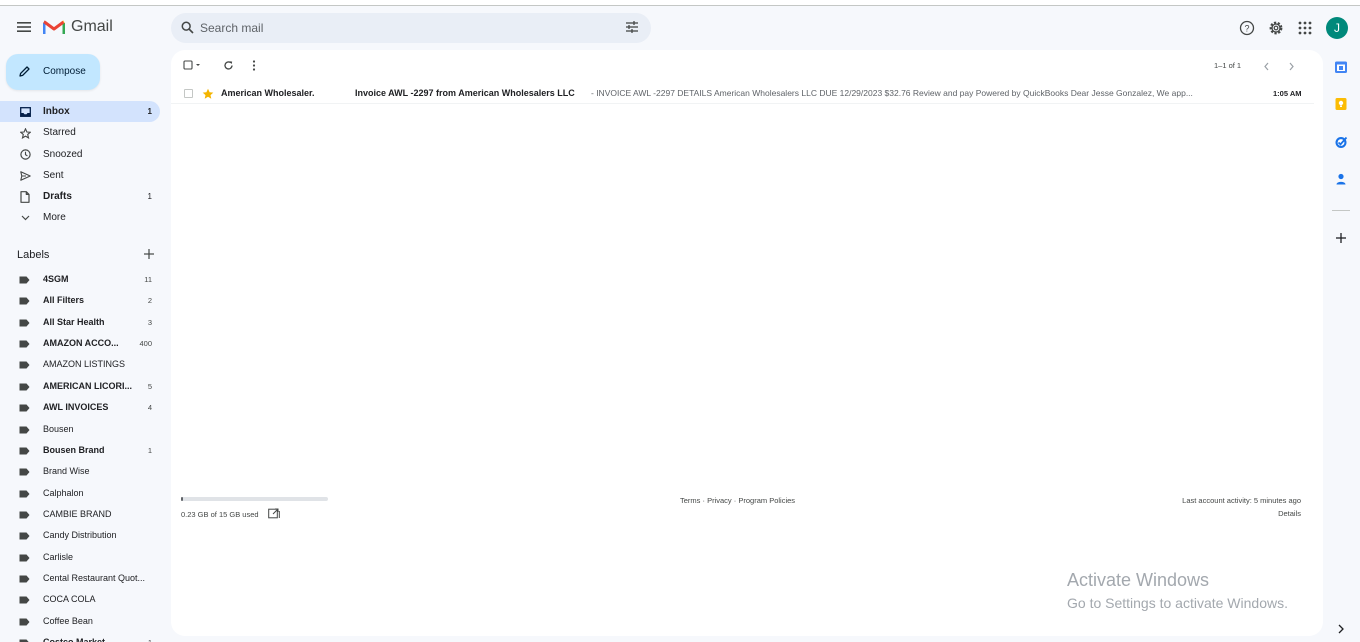  What do you see at coordinates (25, 197) in the screenshot?
I see `draft-icon` at bounding box center [25, 197].